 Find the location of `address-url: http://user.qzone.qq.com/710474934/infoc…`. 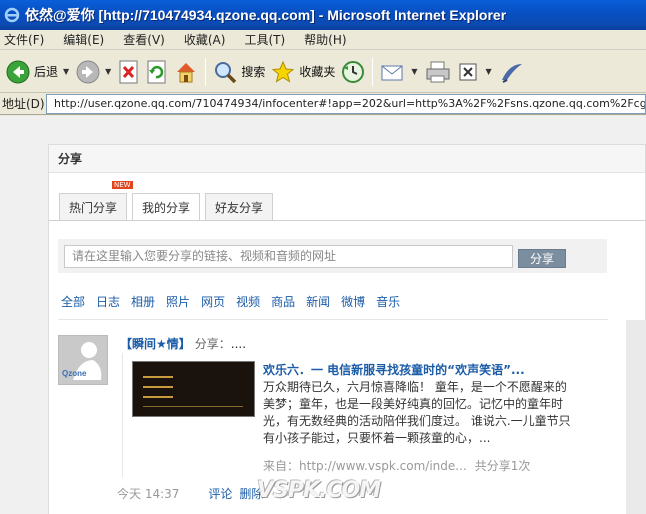

address-url: http://user.qzone.qq.com/710474934/infoc… is located at coordinates (350, 103).